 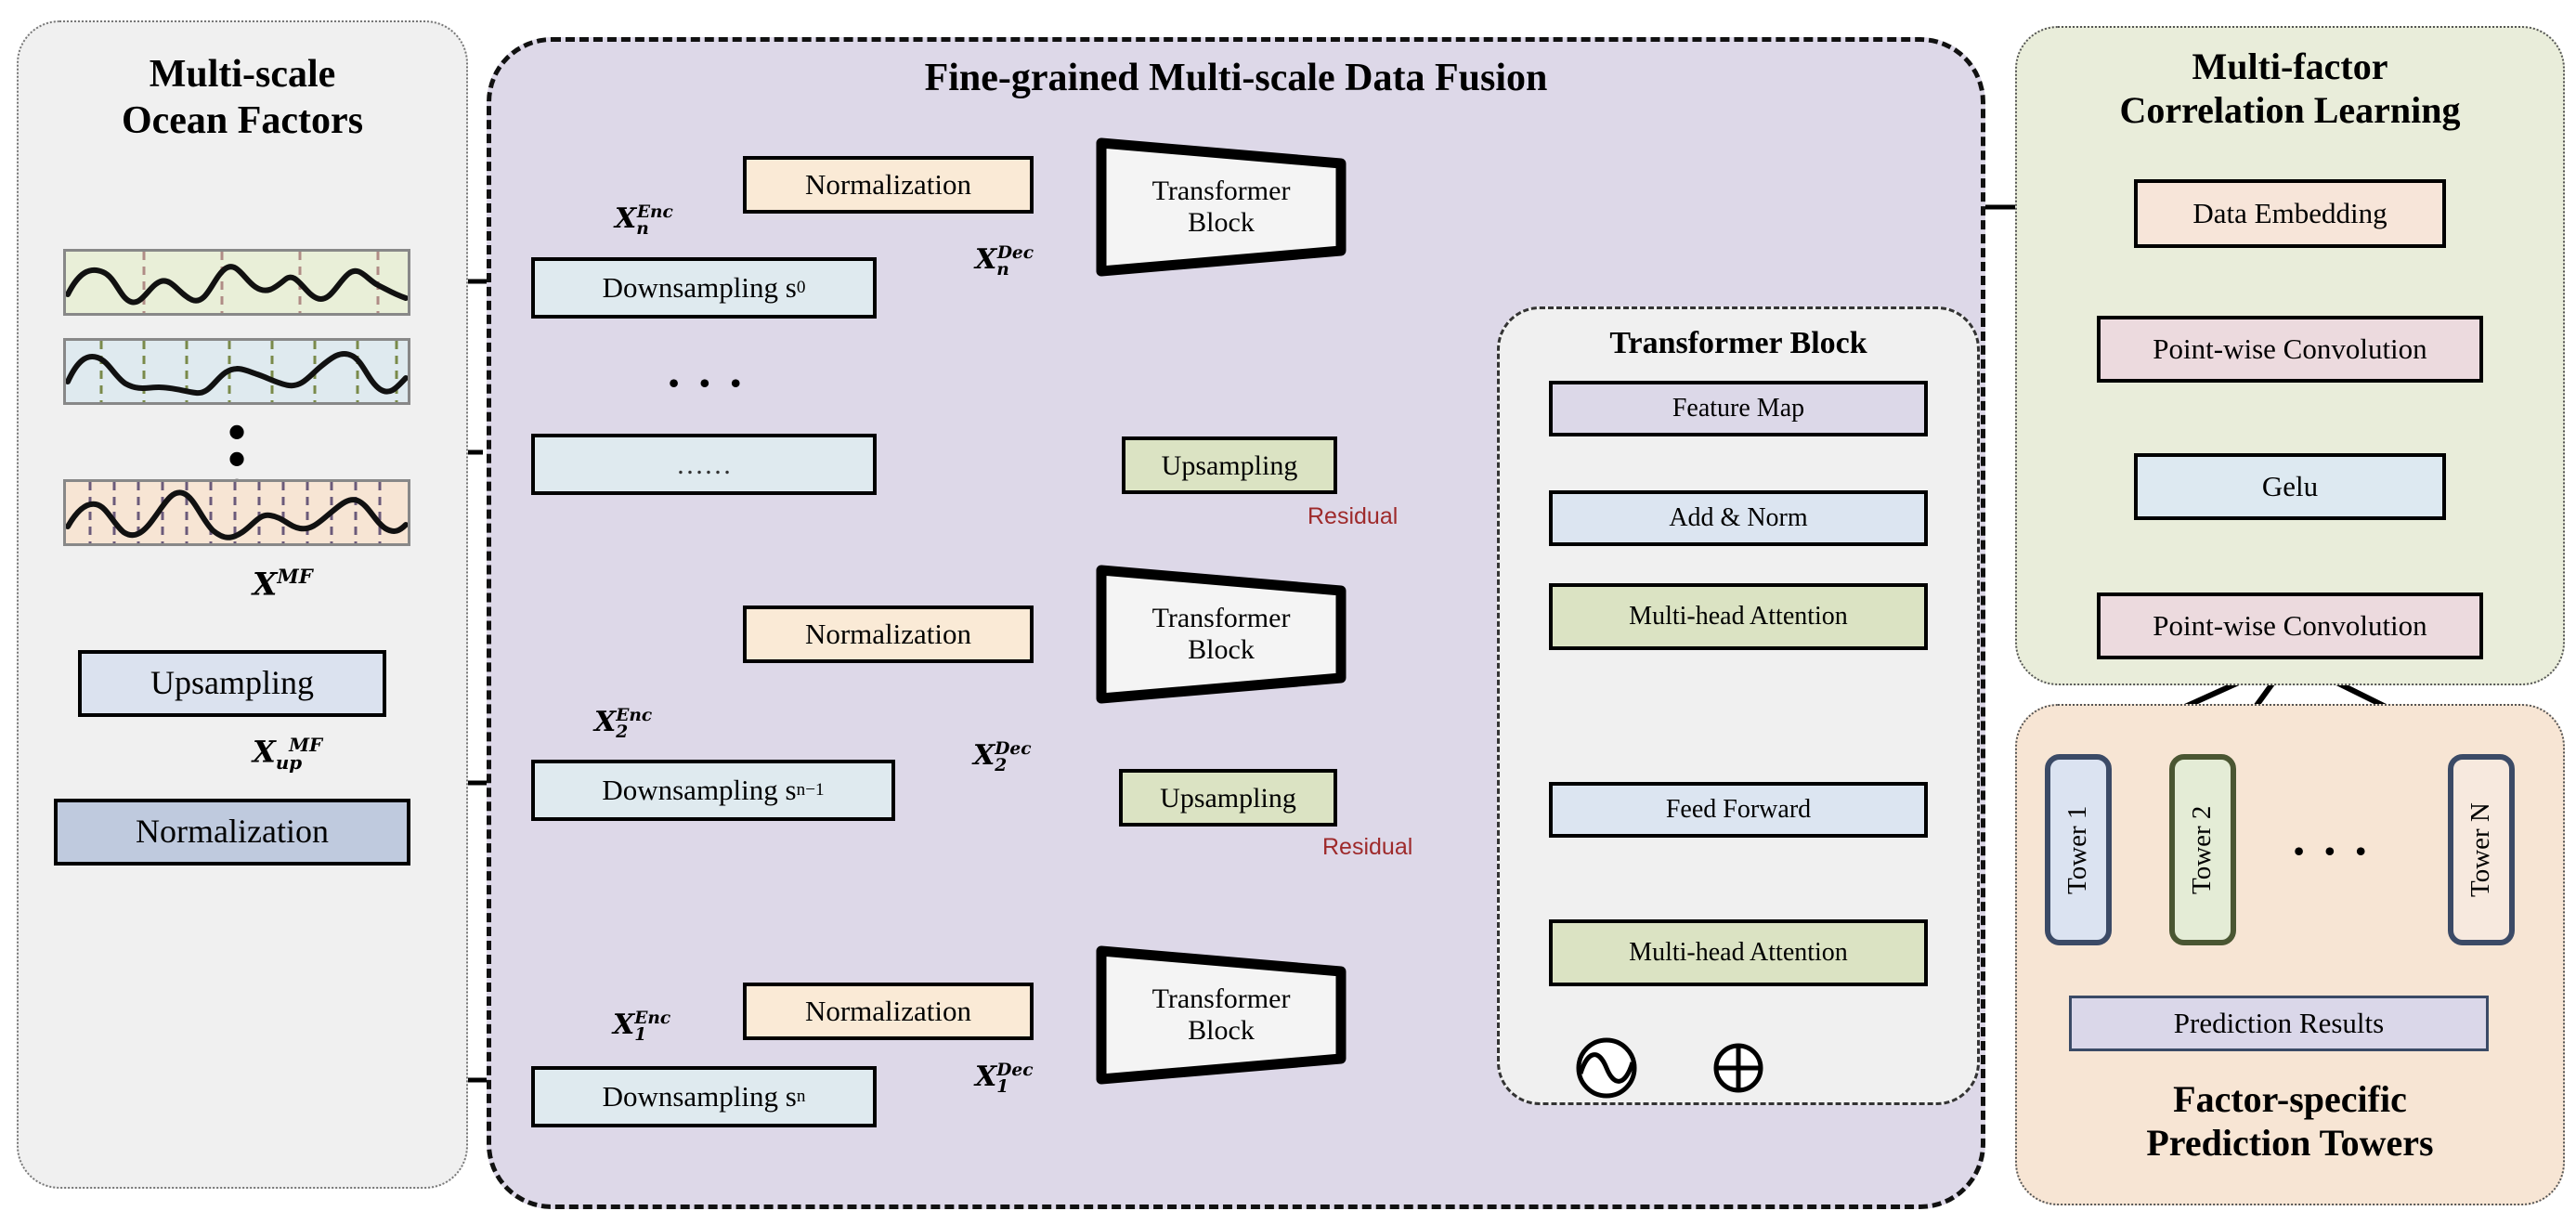 What do you see at coordinates (306, 745) in the screenshot?
I see `xup-sup: MF` at bounding box center [306, 745].